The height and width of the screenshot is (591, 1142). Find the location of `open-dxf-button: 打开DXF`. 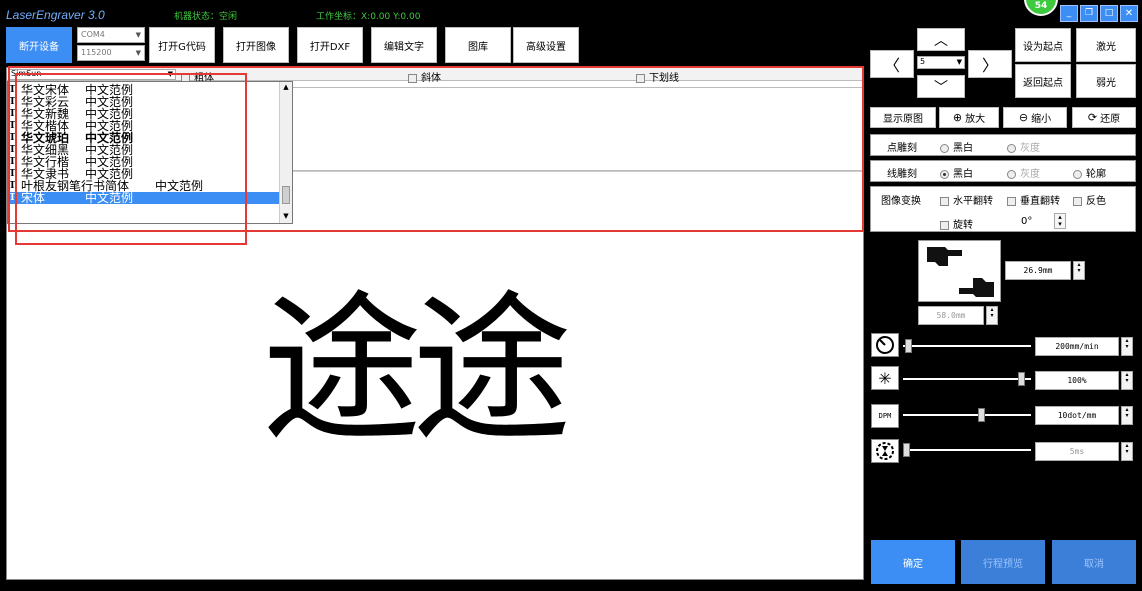

open-dxf-button: 打开DXF is located at coordinates (330, 45).